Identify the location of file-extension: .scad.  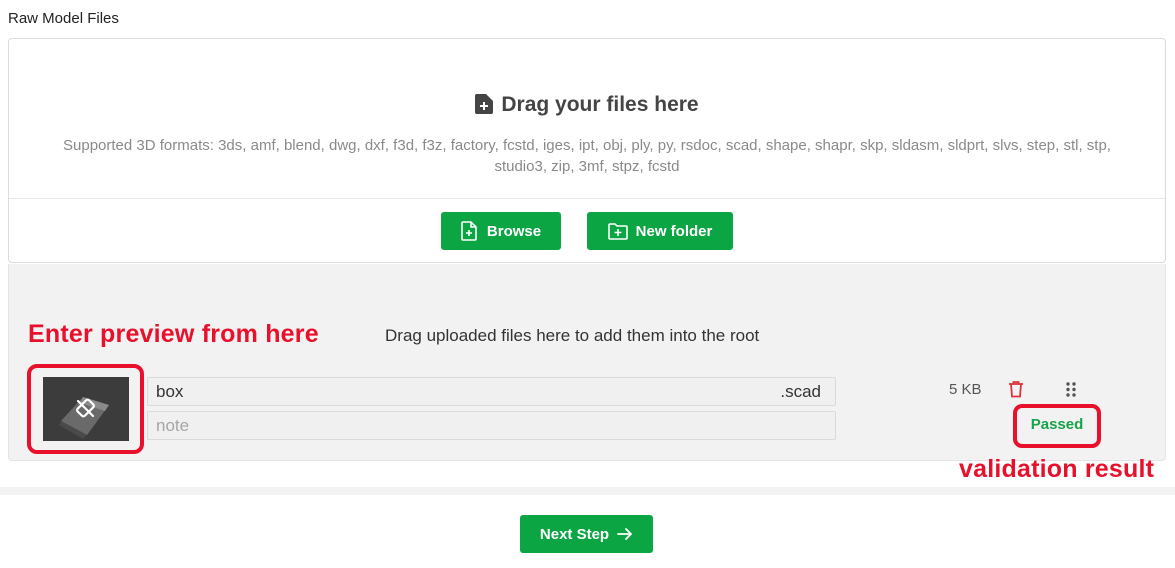
(800, 391).